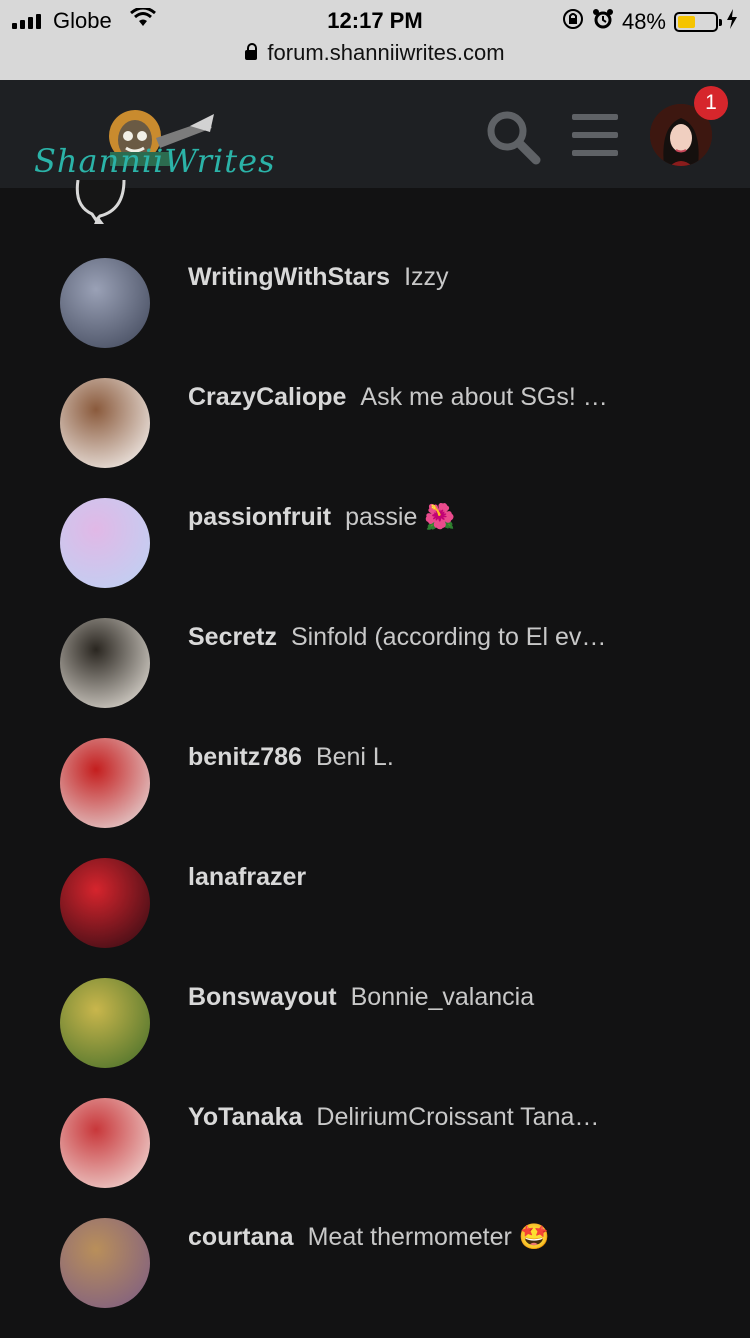 This screenshot has width=750, height=1338. I want to click on member-username: WritingWithStars, so click(289, 277).